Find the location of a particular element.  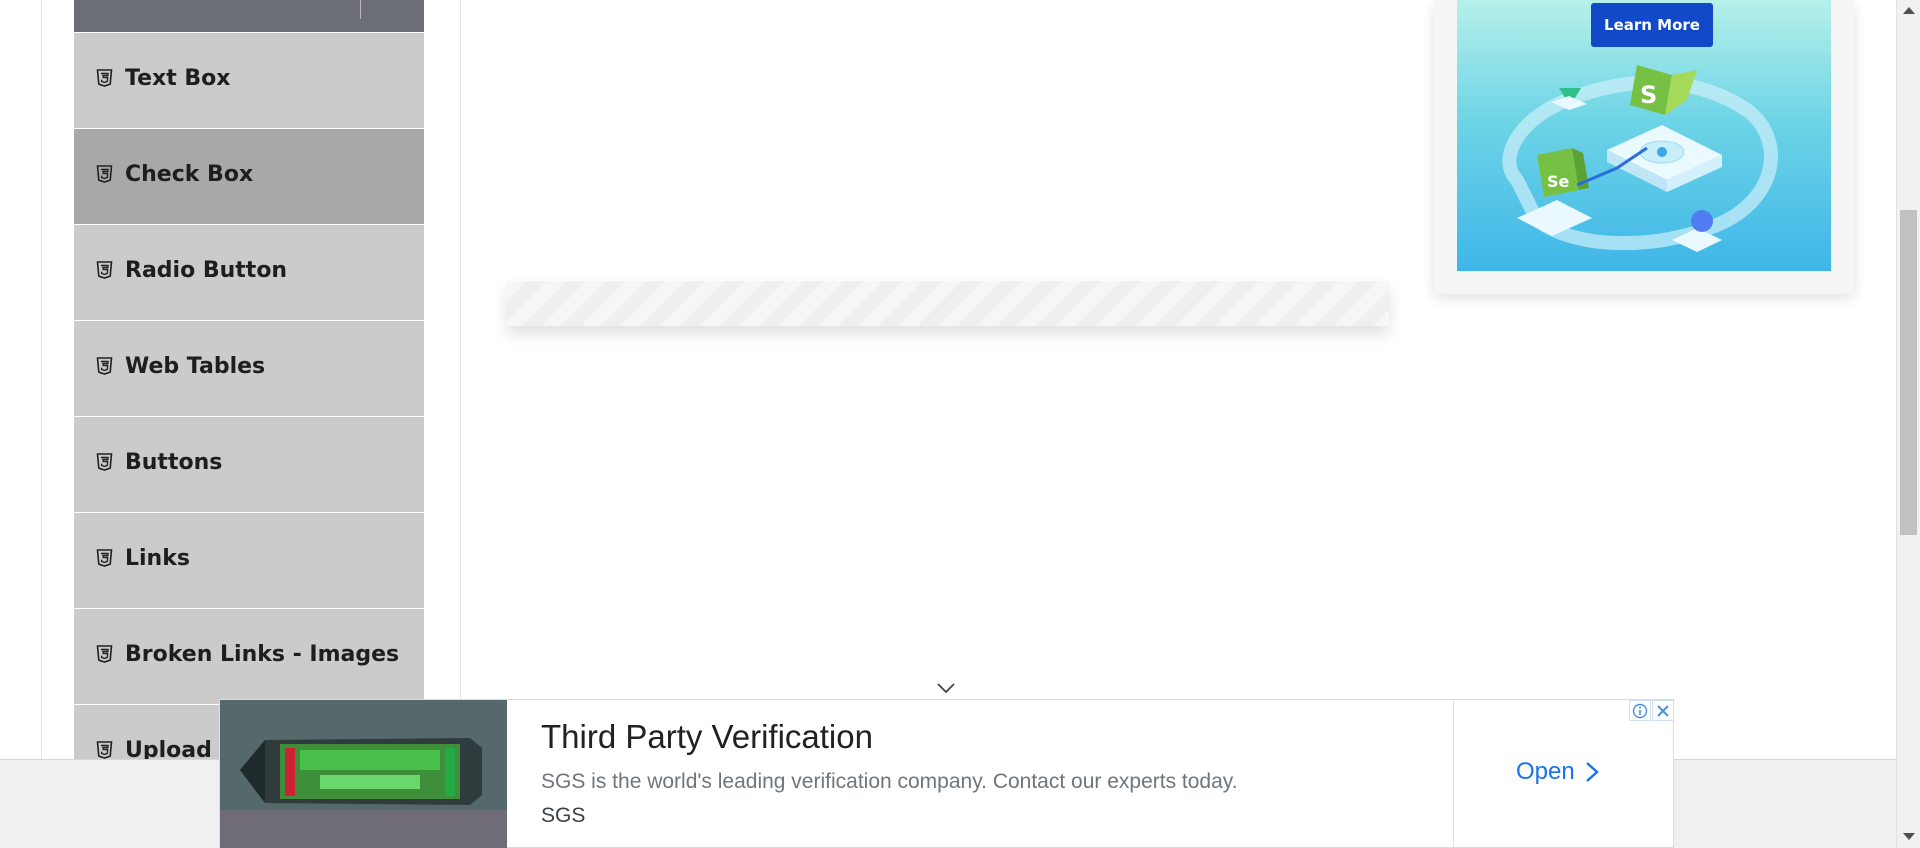

menu-item-links: Links is located at coordinates (249, 560).